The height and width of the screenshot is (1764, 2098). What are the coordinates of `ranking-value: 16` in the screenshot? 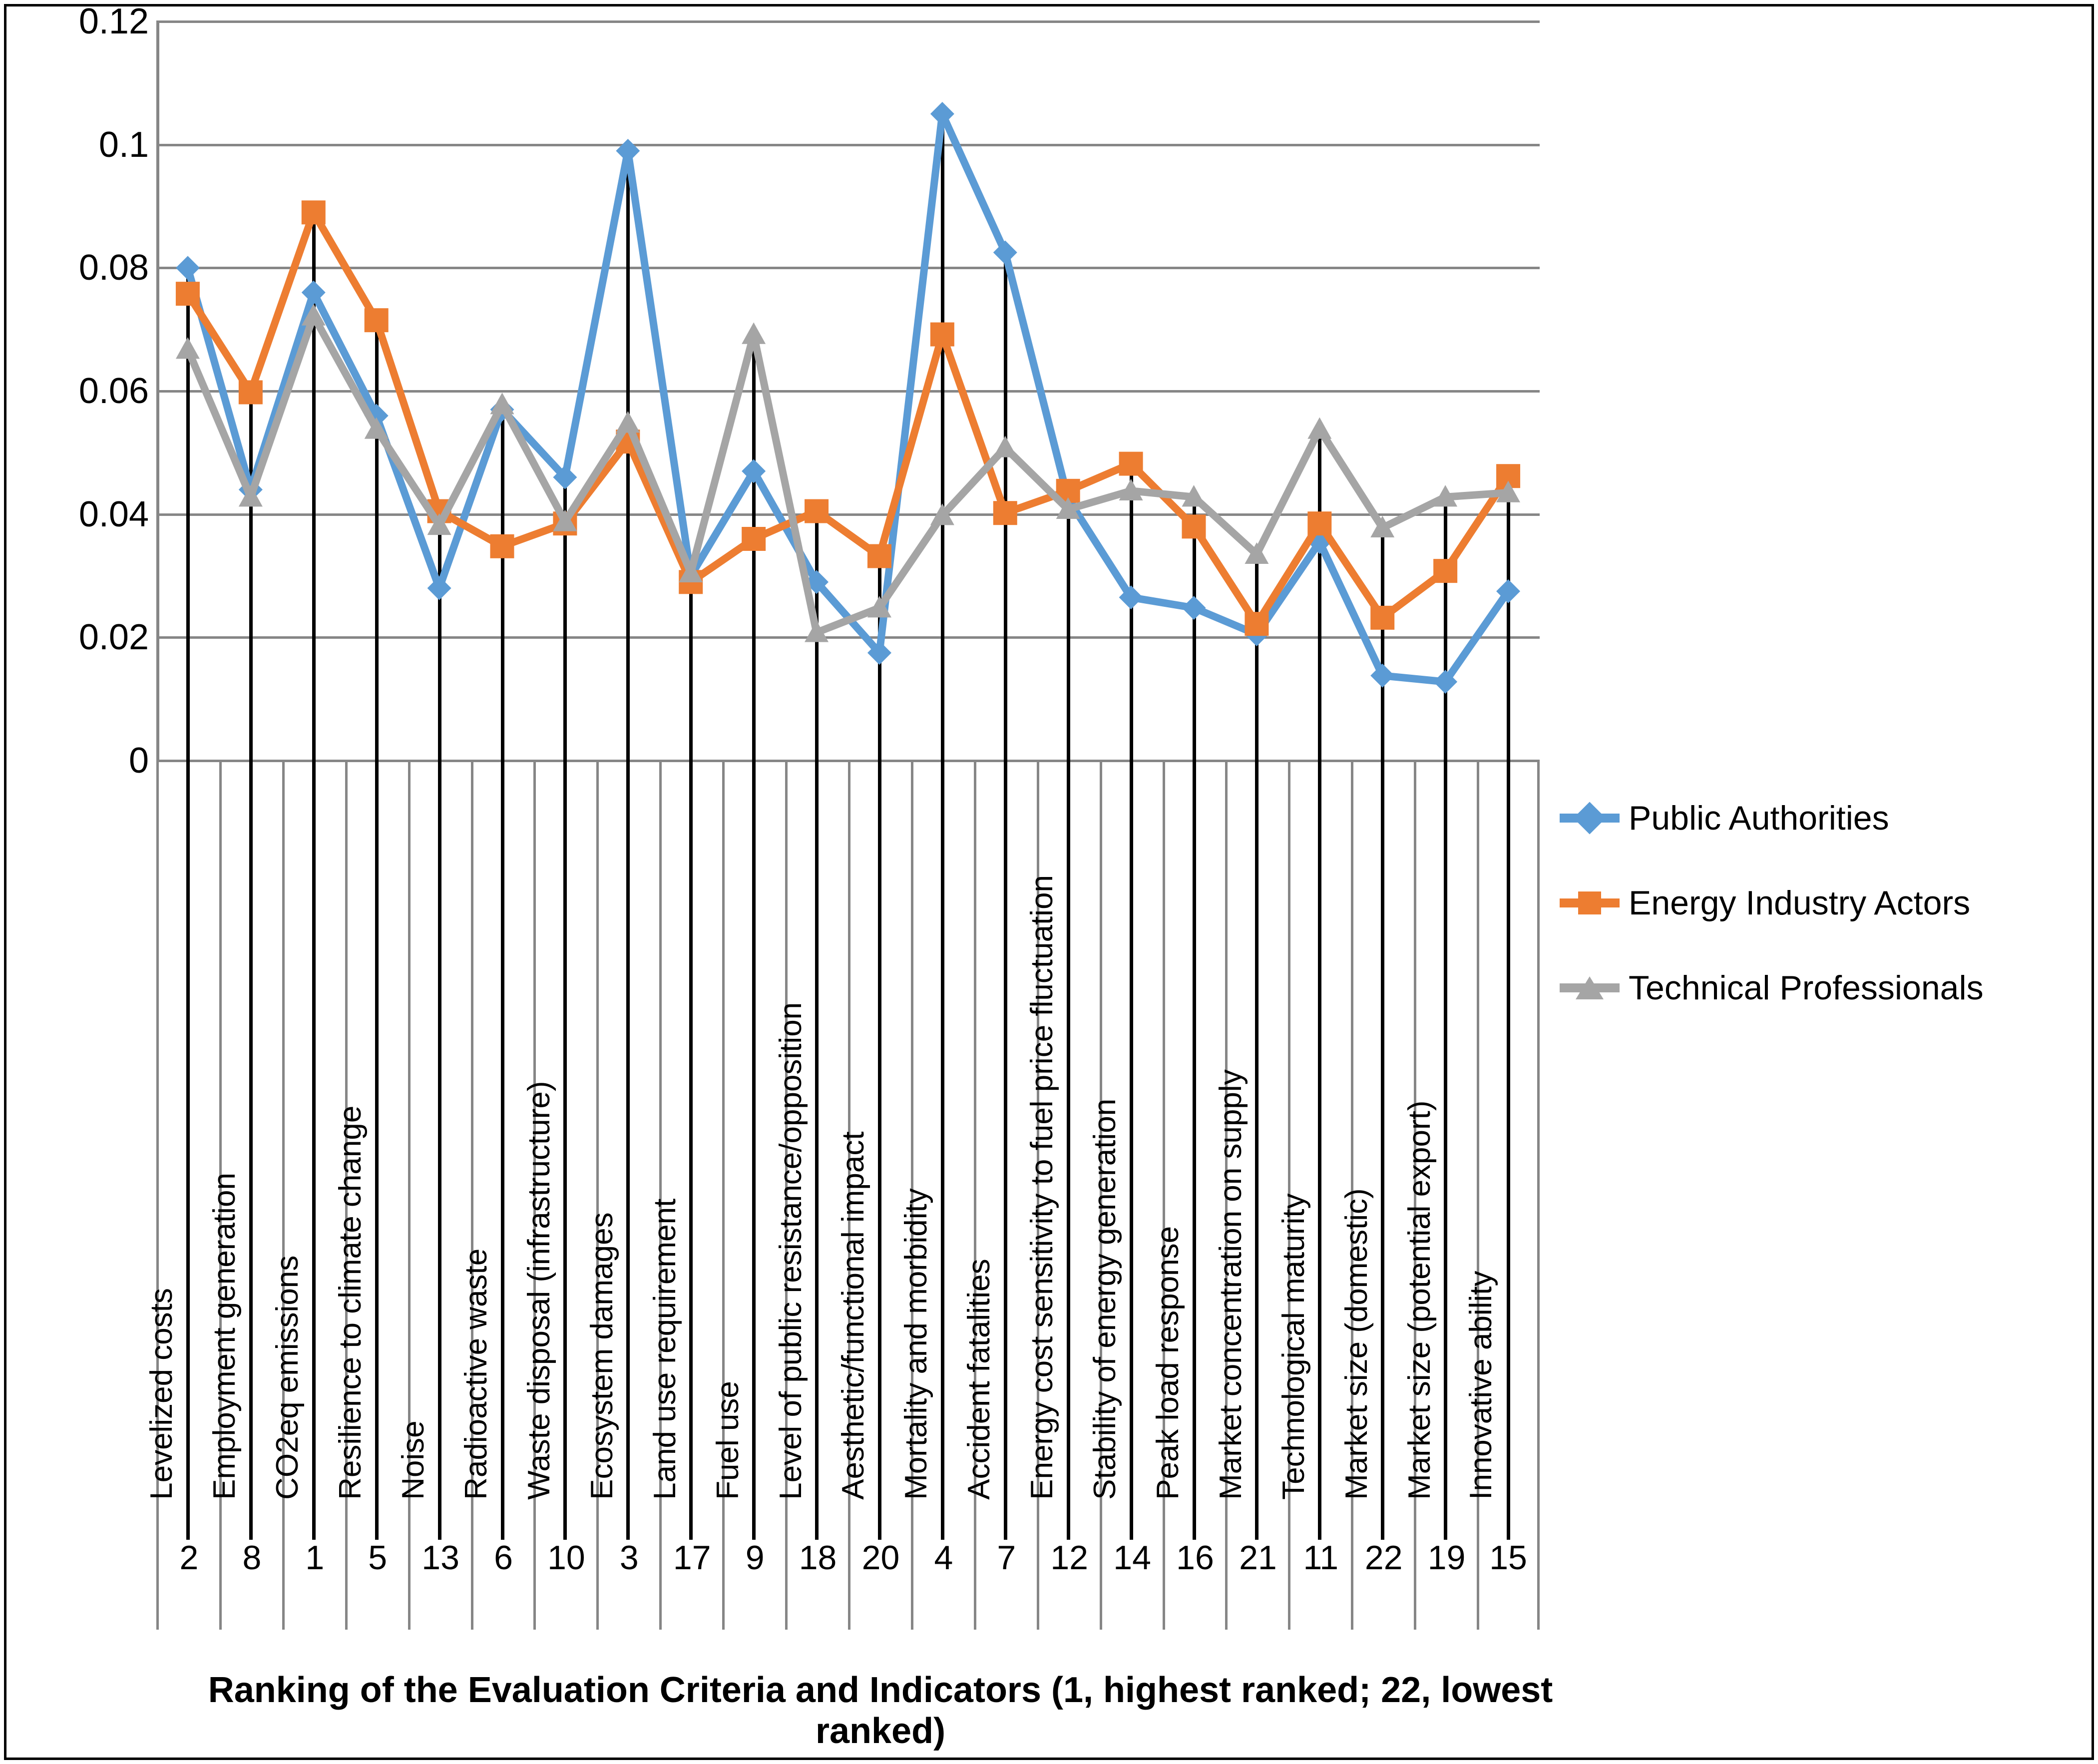 It's located at (1195, 1558).